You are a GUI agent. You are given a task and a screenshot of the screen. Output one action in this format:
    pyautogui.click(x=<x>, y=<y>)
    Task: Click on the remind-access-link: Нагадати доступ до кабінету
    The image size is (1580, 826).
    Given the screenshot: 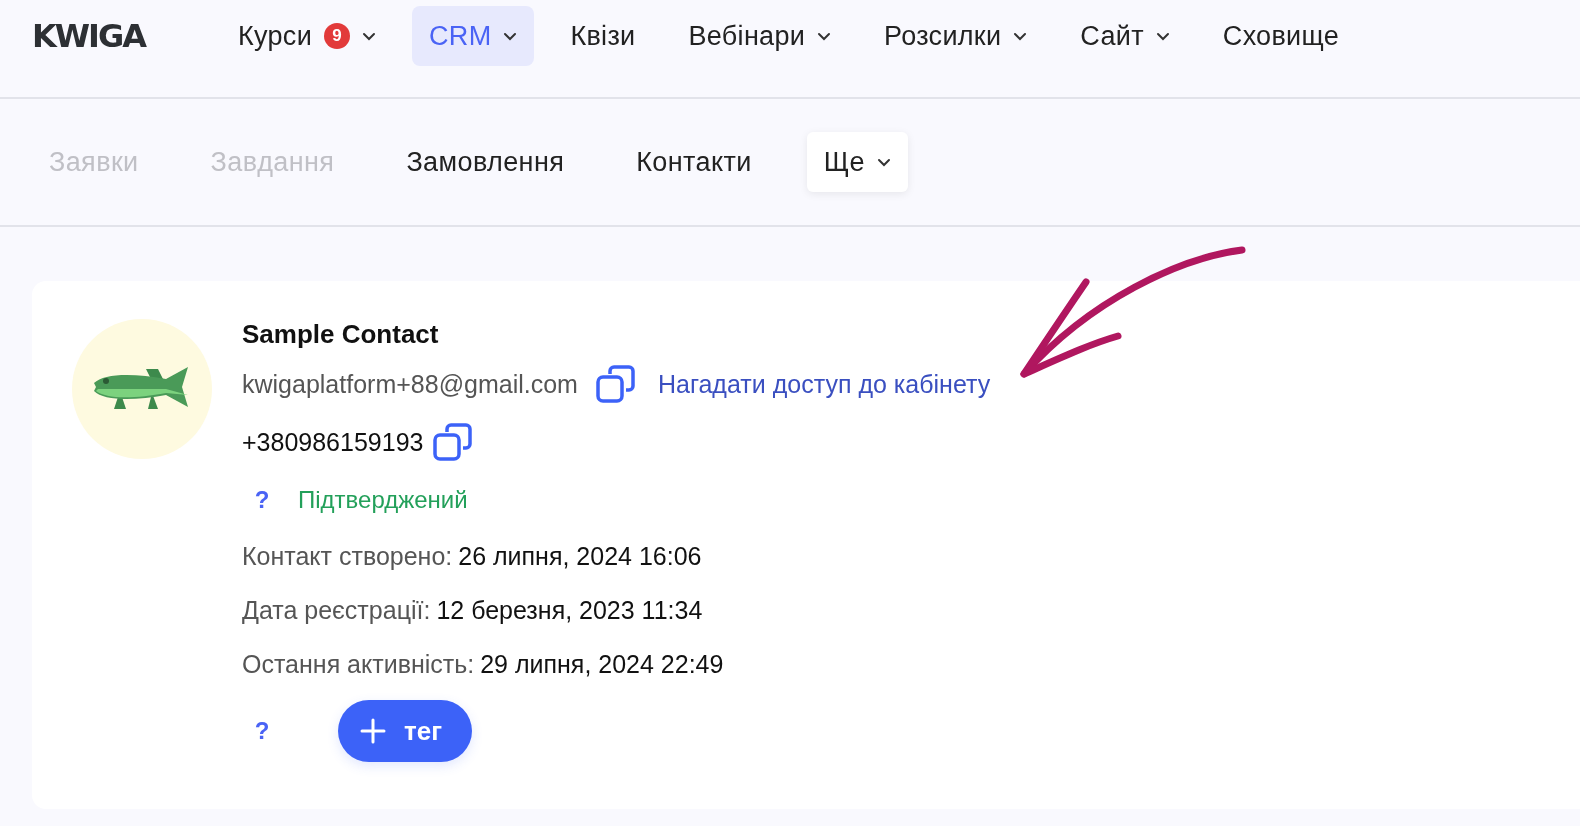 What is the action you would take?
    pyautogui.click(x=824, y=384)
    